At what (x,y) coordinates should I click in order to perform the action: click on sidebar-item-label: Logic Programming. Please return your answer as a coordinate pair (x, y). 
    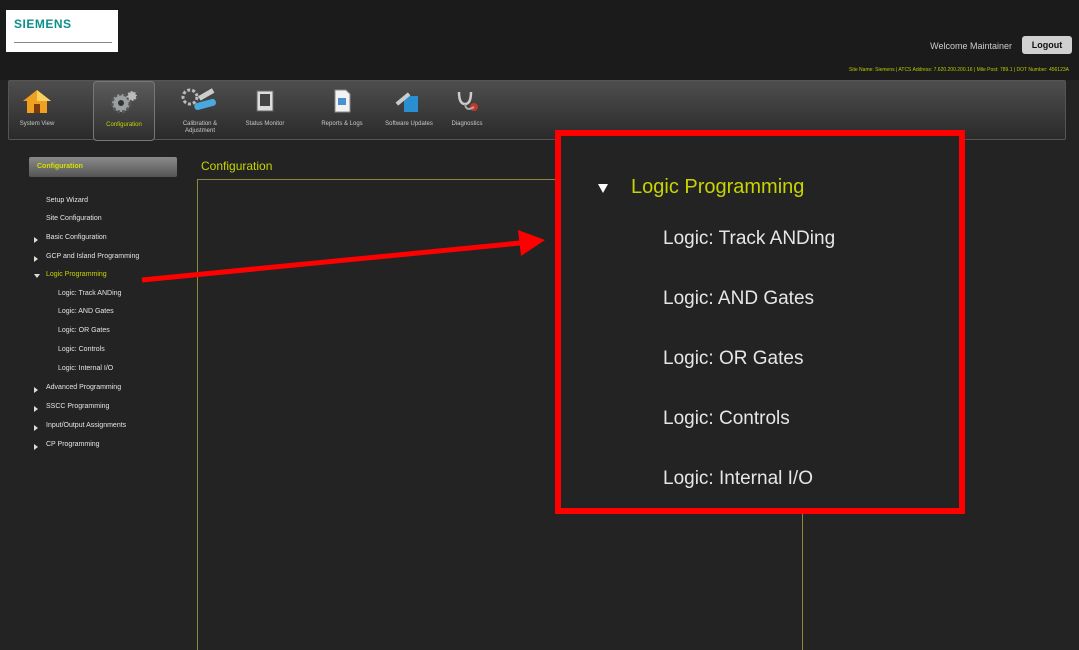
    Looking at the image, I should click on (76, 274).